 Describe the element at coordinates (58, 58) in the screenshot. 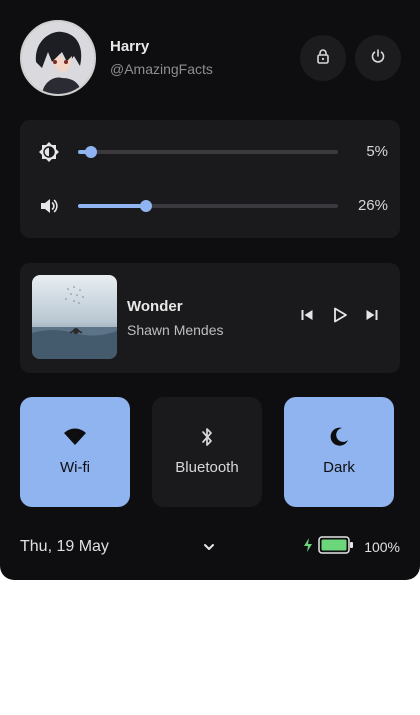

I see `avatar` at that location.